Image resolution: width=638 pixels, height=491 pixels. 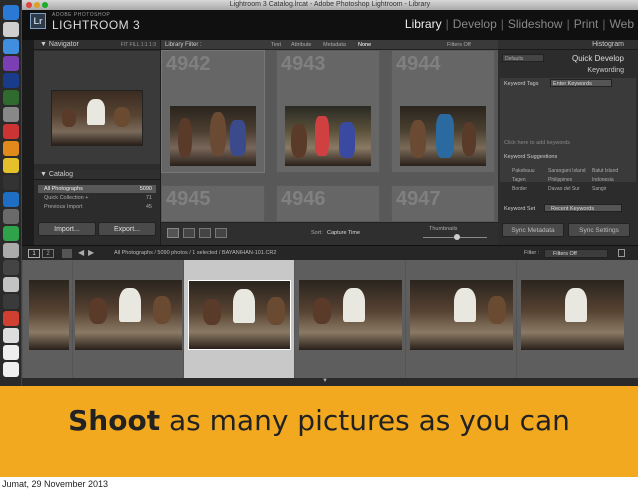 What do you see at coordinates (11, 369) in the screenshot?
I see `trash-icon` at bounding box center [11, 369].